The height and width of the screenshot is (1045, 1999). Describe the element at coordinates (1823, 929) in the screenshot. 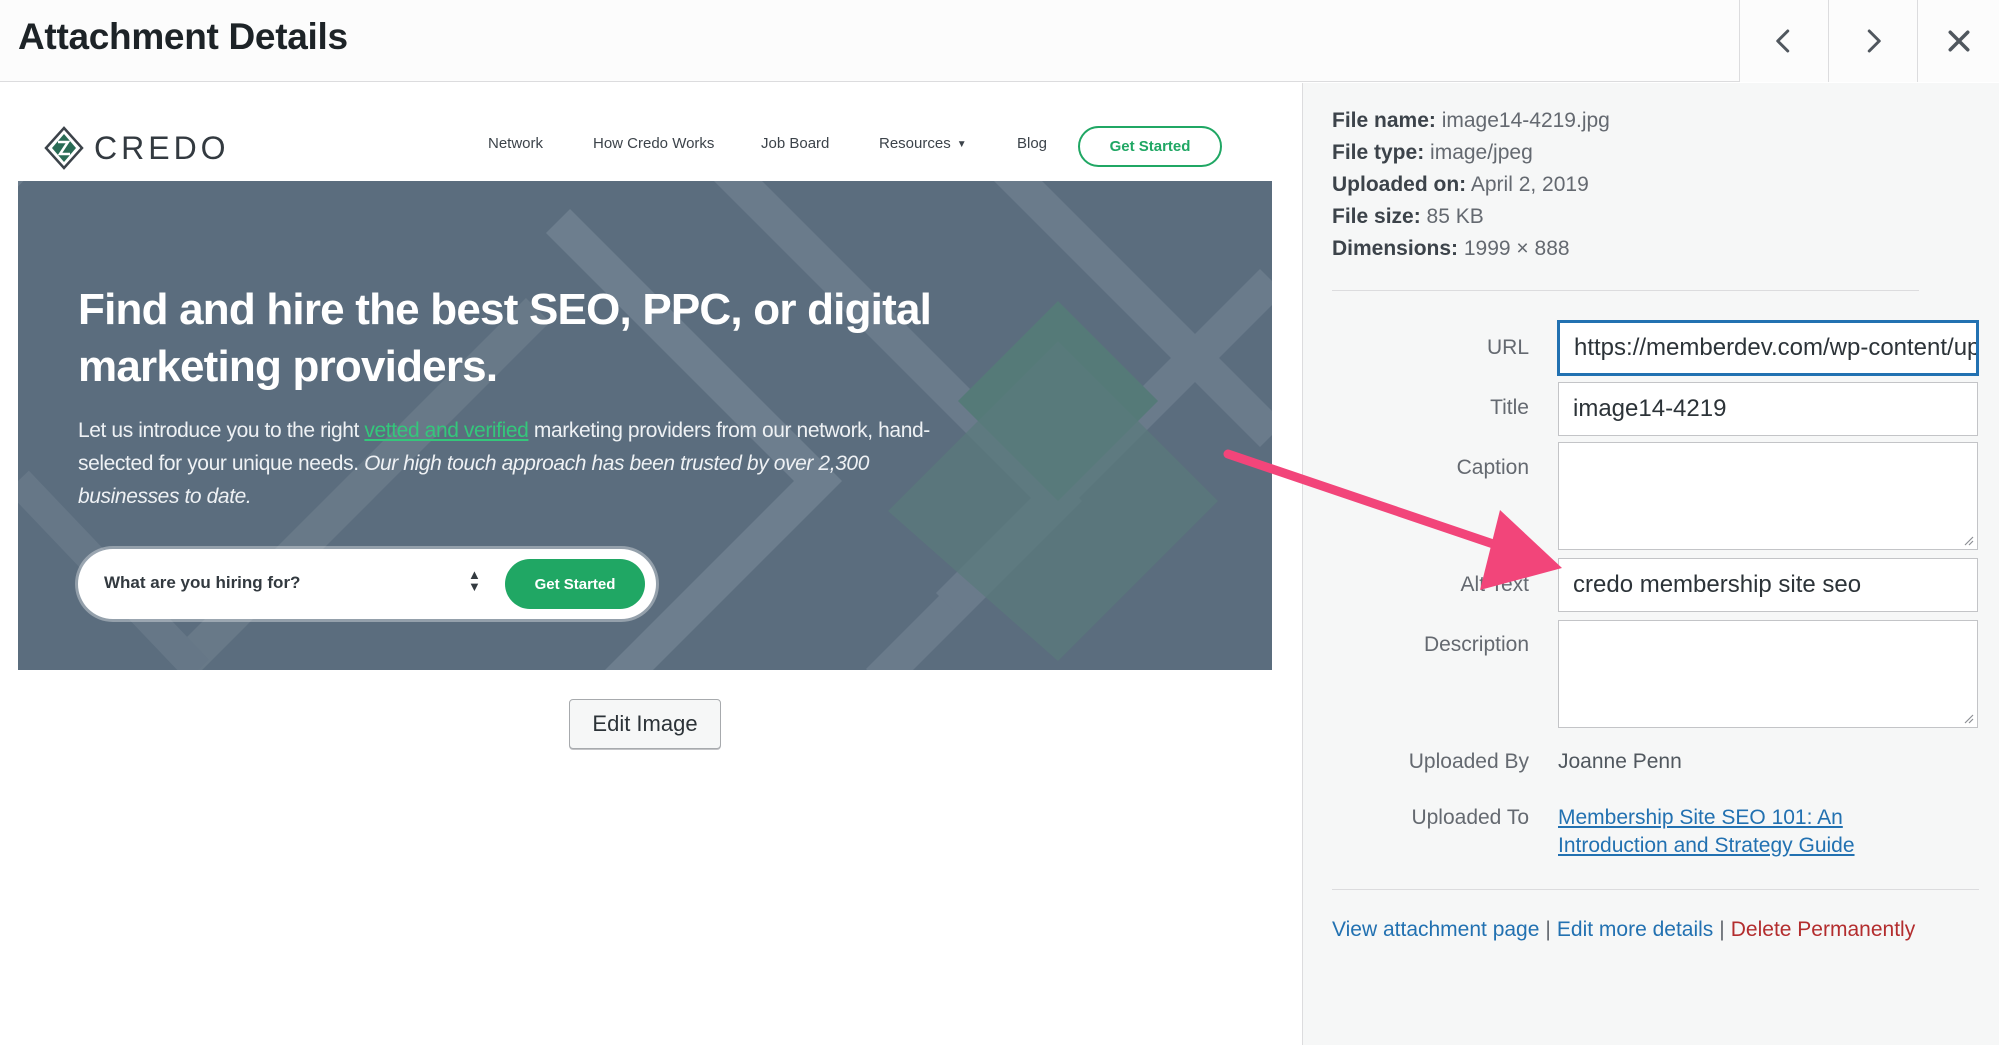

I see `delete-permanently-link: Delete Permanently` at that location.